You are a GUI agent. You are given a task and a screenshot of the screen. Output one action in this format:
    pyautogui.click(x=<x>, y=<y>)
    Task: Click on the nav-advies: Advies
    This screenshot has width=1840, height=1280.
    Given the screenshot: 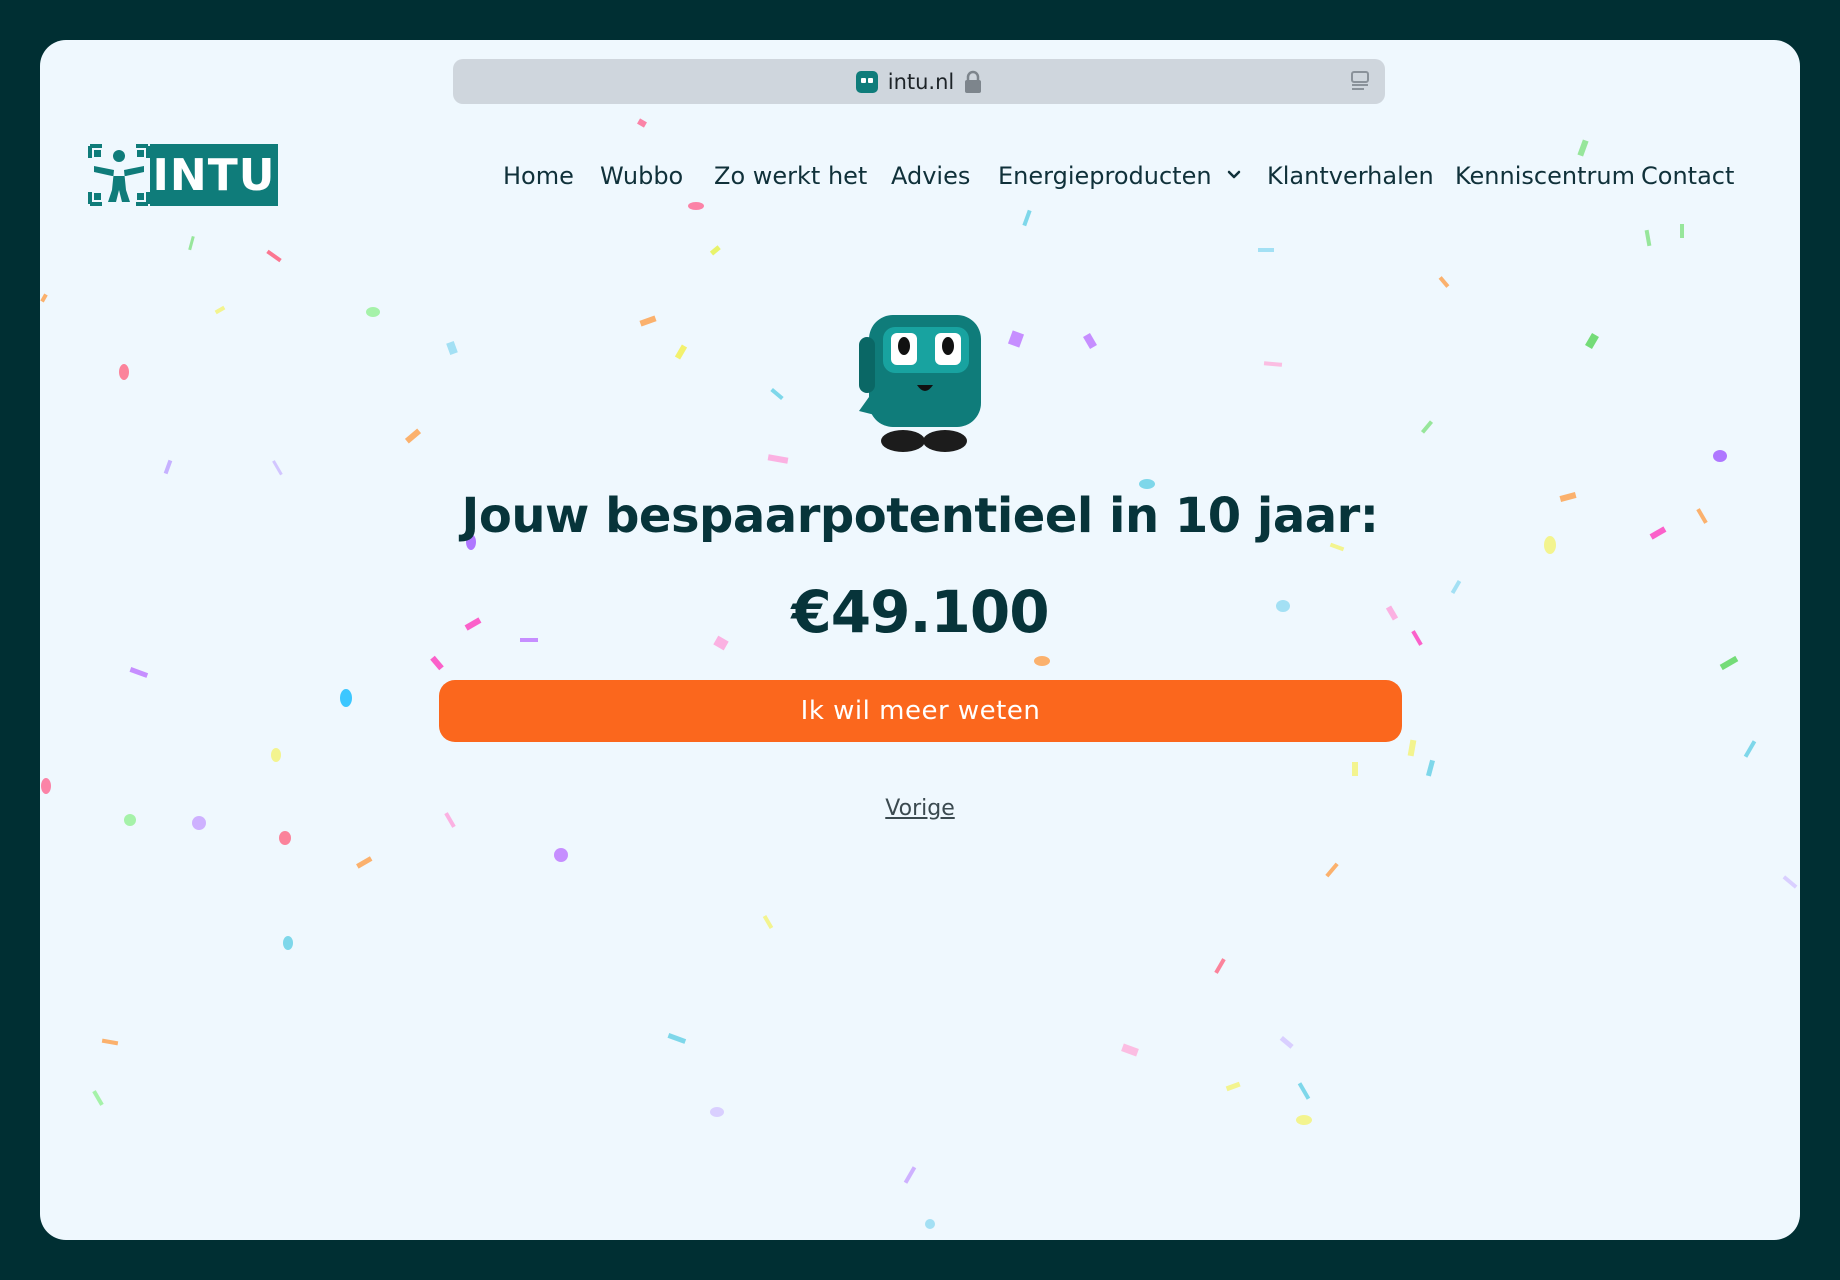 What is the action you would take?
    pyautogui.click(x=930, y=176)
    